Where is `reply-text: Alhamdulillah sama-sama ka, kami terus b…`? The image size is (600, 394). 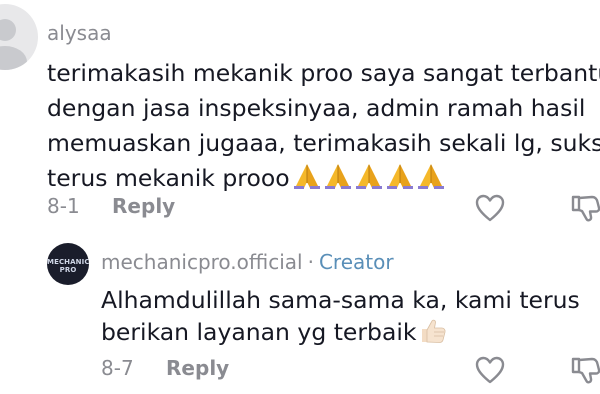
reply-text: Alhamdulillah sama-sama ka, kami terus b… is located at coordinates (340, 316).